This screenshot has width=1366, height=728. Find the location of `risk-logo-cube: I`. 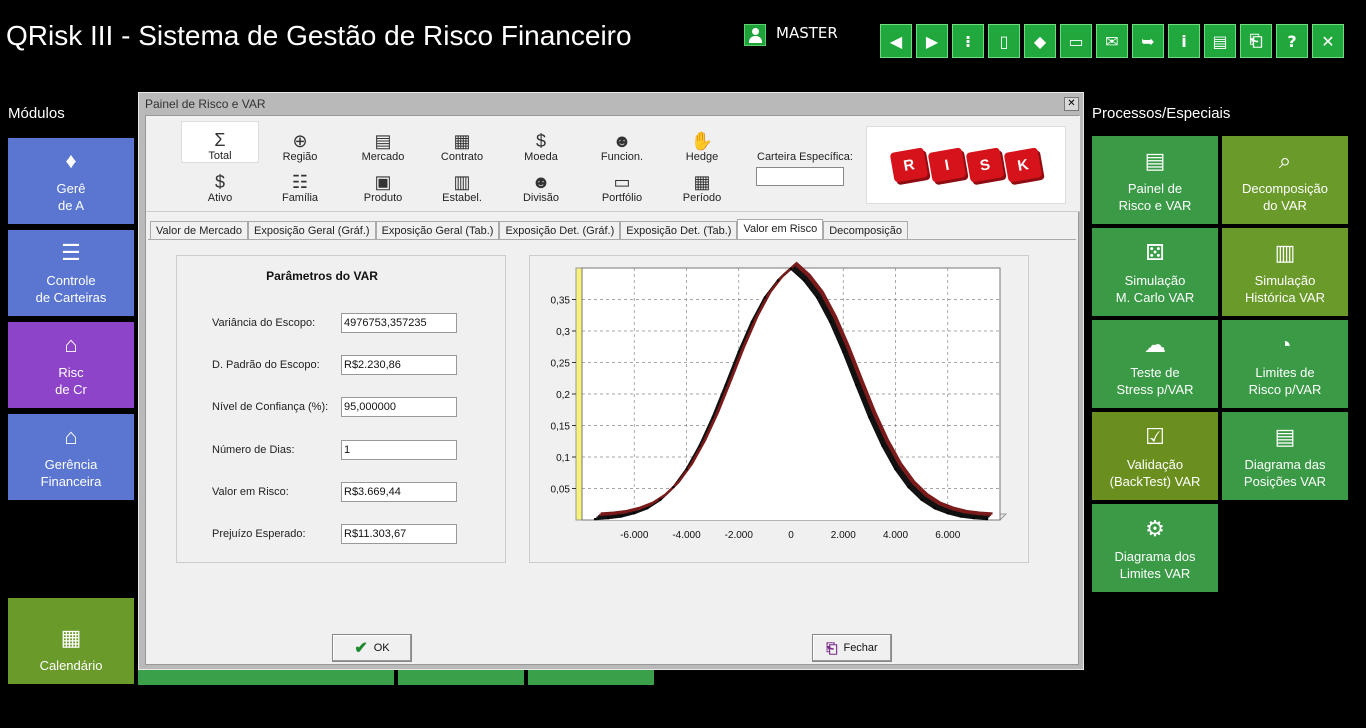

risk-logo-cube: I is located at coordinates (947, 165).